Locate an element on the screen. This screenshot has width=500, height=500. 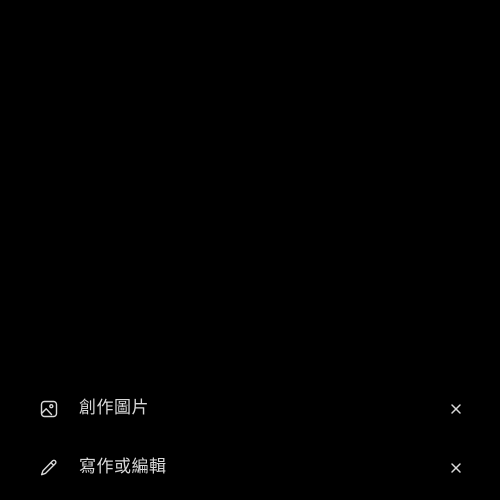
pencil-icon is located at coordinates (49, 468).